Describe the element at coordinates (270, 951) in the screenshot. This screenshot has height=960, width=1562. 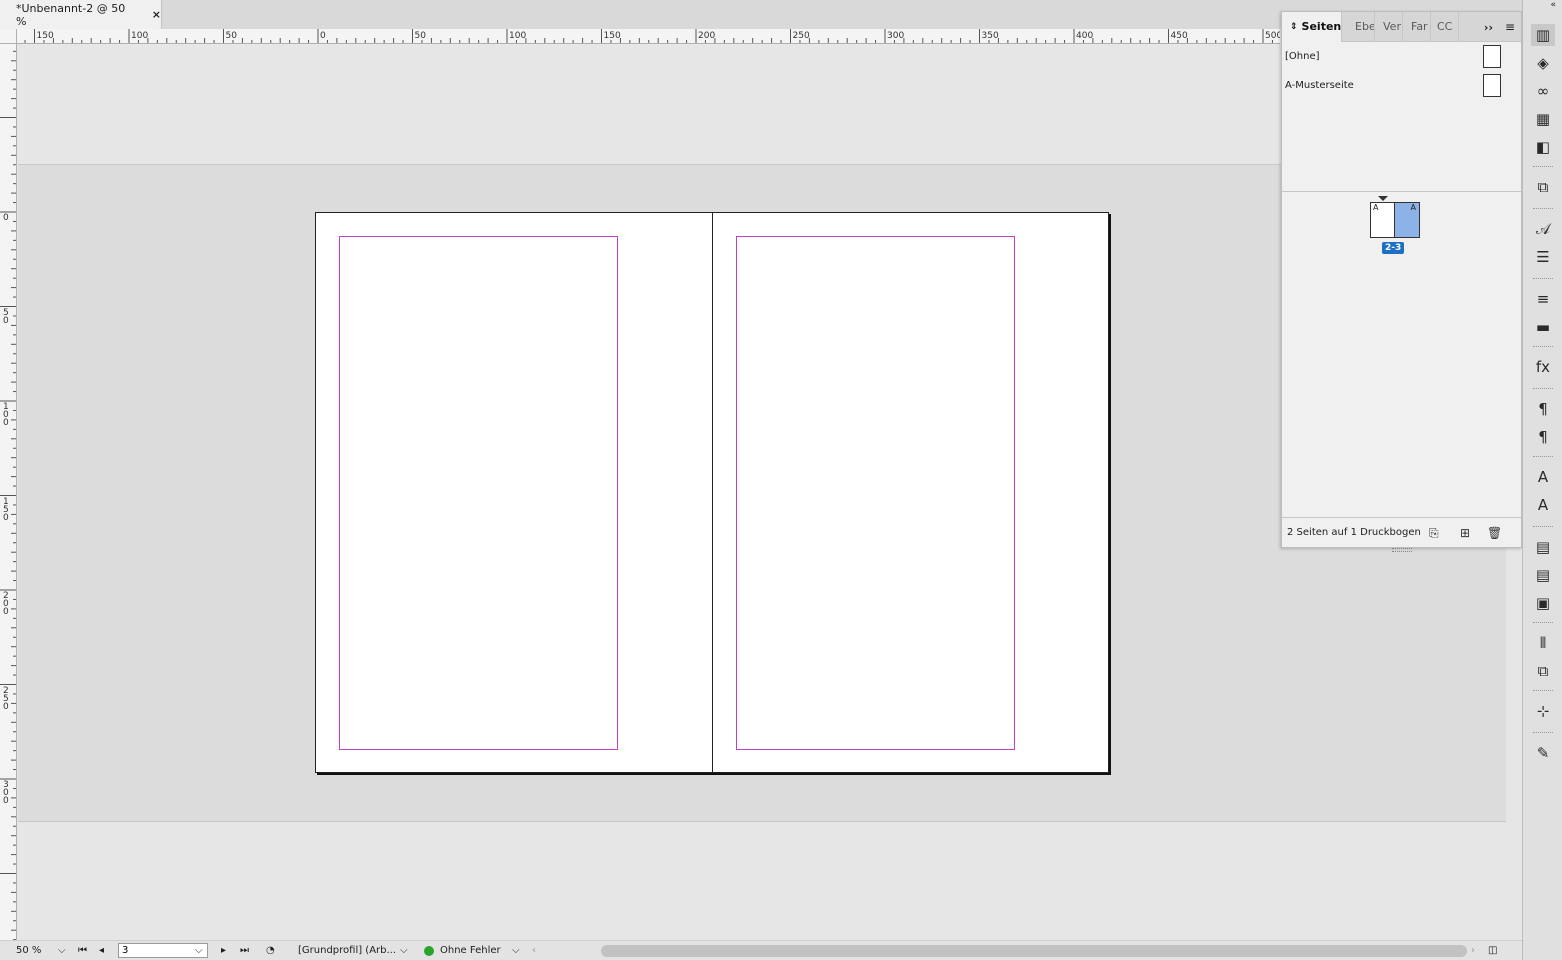
I see `open-document-icon: ◔` at that location.